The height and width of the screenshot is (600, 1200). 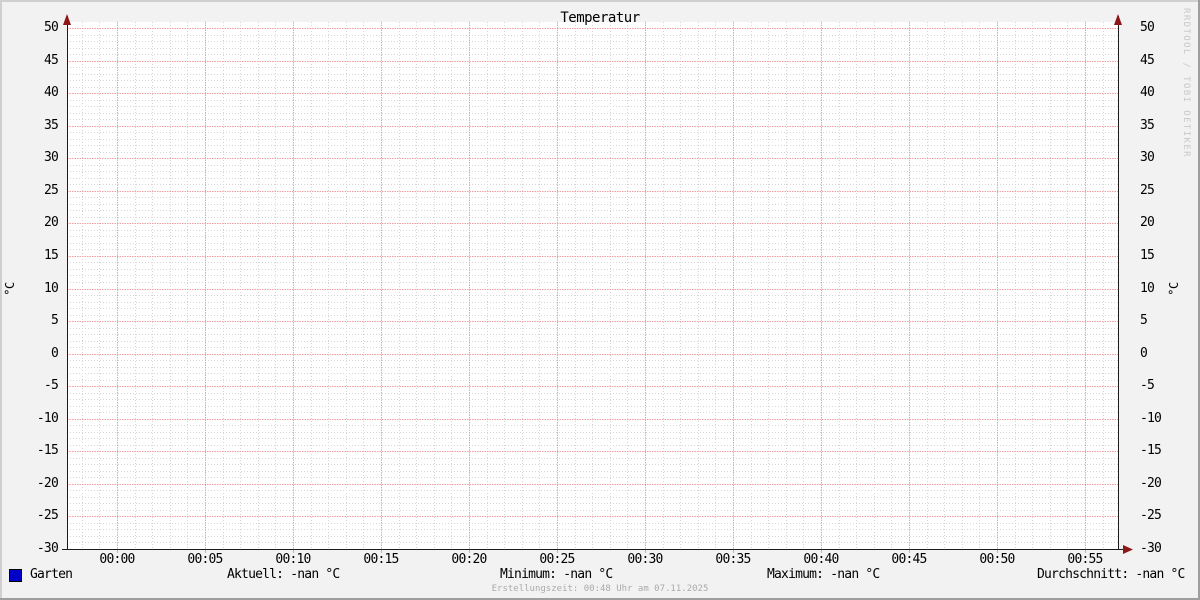 I want to click on y-axis-tick-label-left: -10, so click(x=47, y=418).